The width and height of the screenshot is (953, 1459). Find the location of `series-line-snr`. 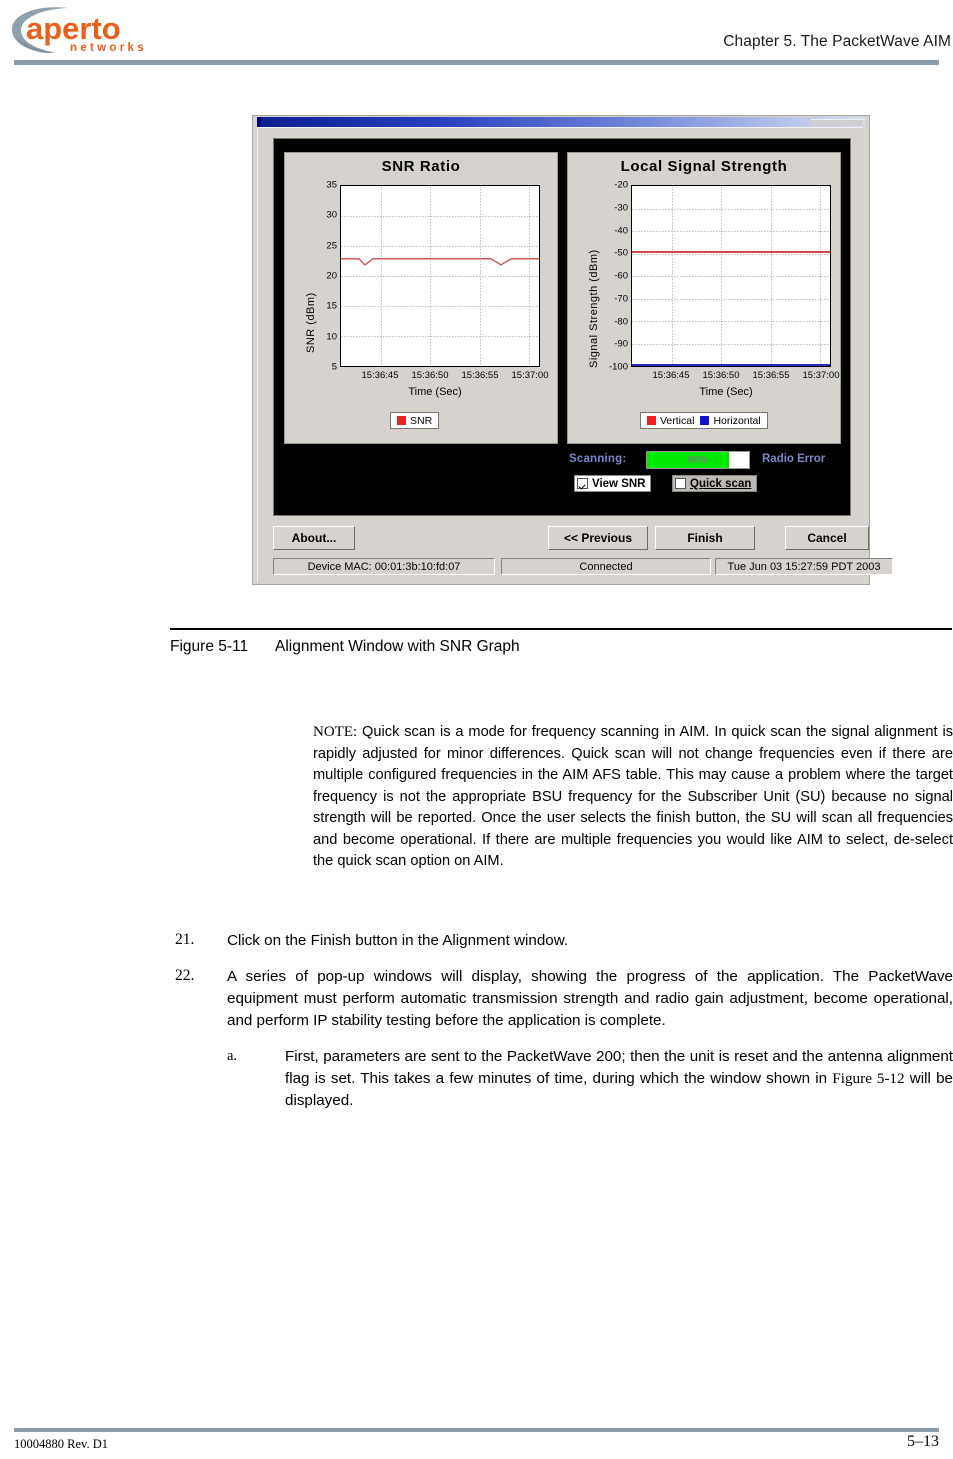

series-line-snr is located at coordinates (440, 262).